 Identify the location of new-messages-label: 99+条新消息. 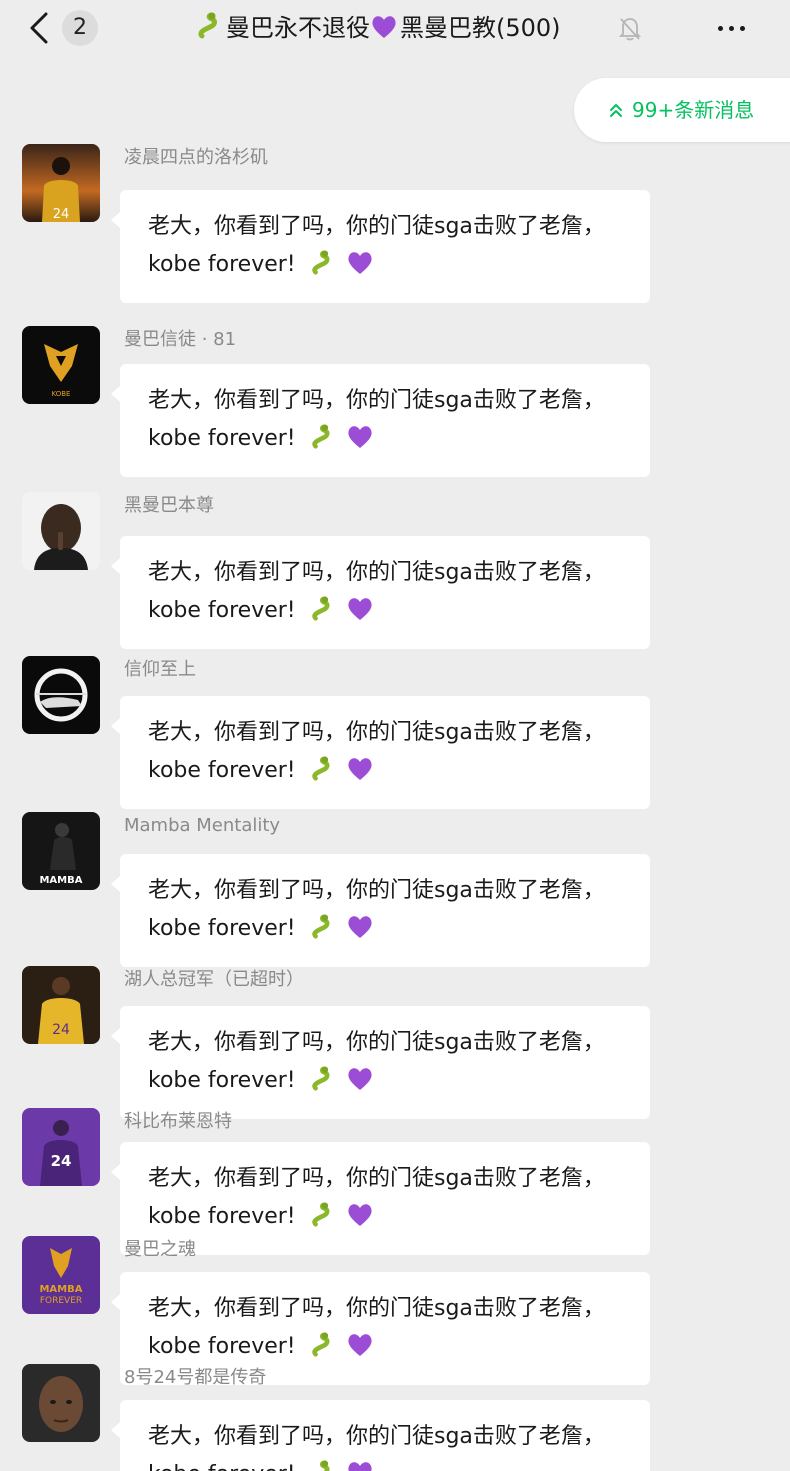
(693, 110).